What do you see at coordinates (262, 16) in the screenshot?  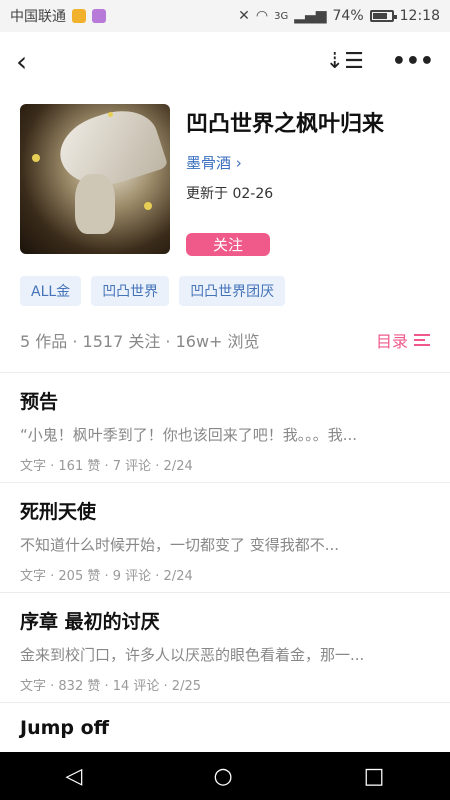 I see `wifi-icon: ◠` at bounding box center [262, 16].